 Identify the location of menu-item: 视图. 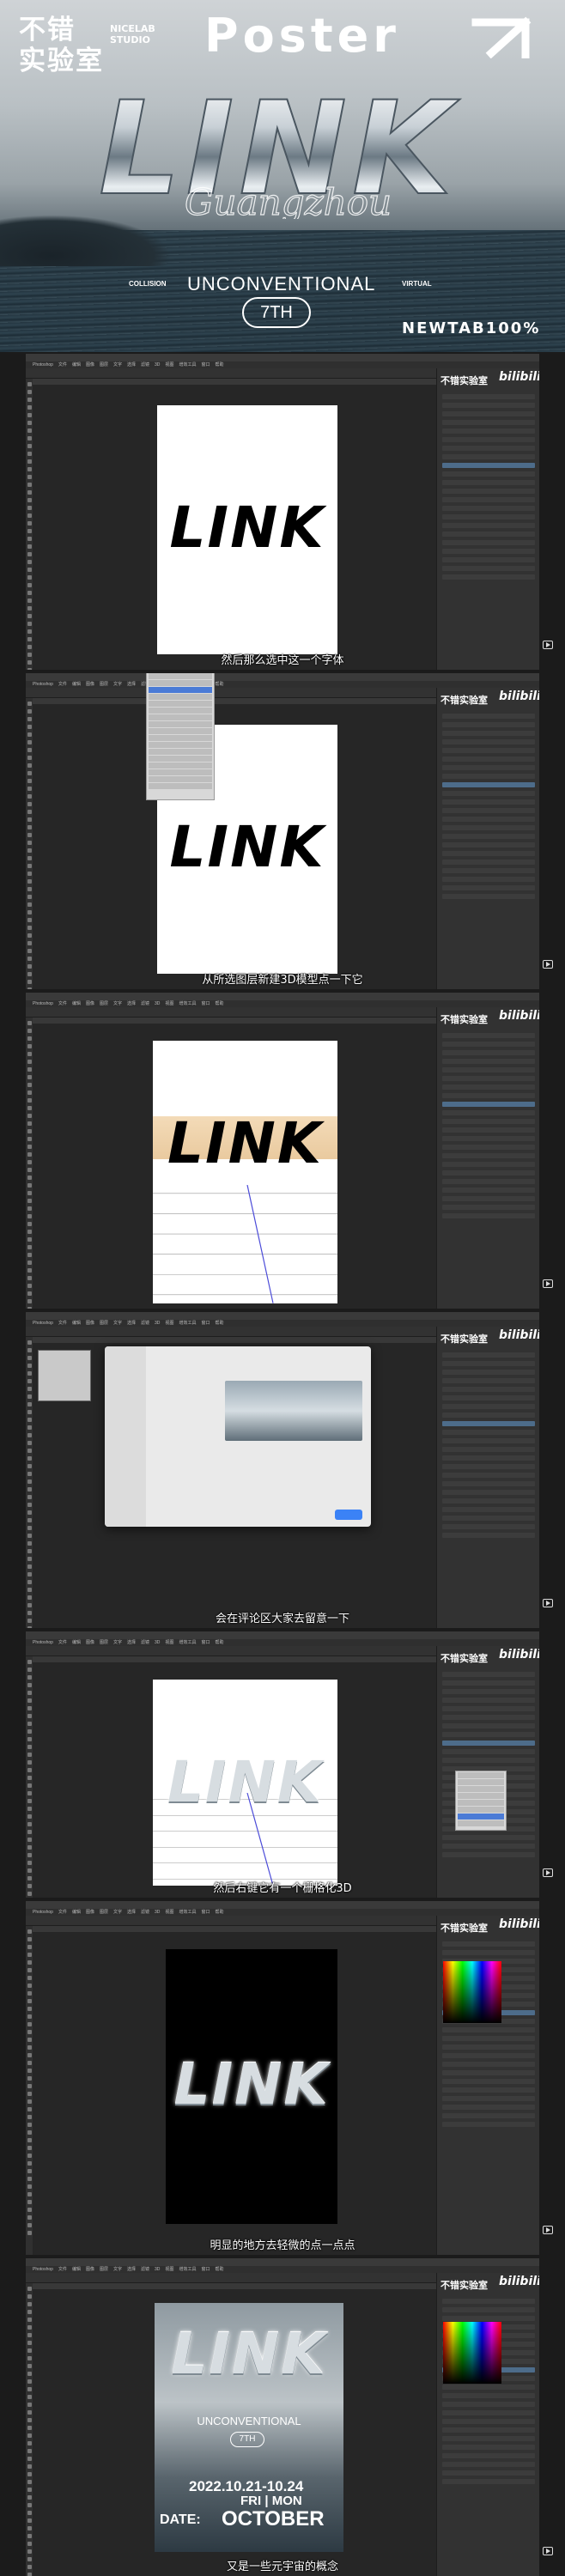
(169, 1642).